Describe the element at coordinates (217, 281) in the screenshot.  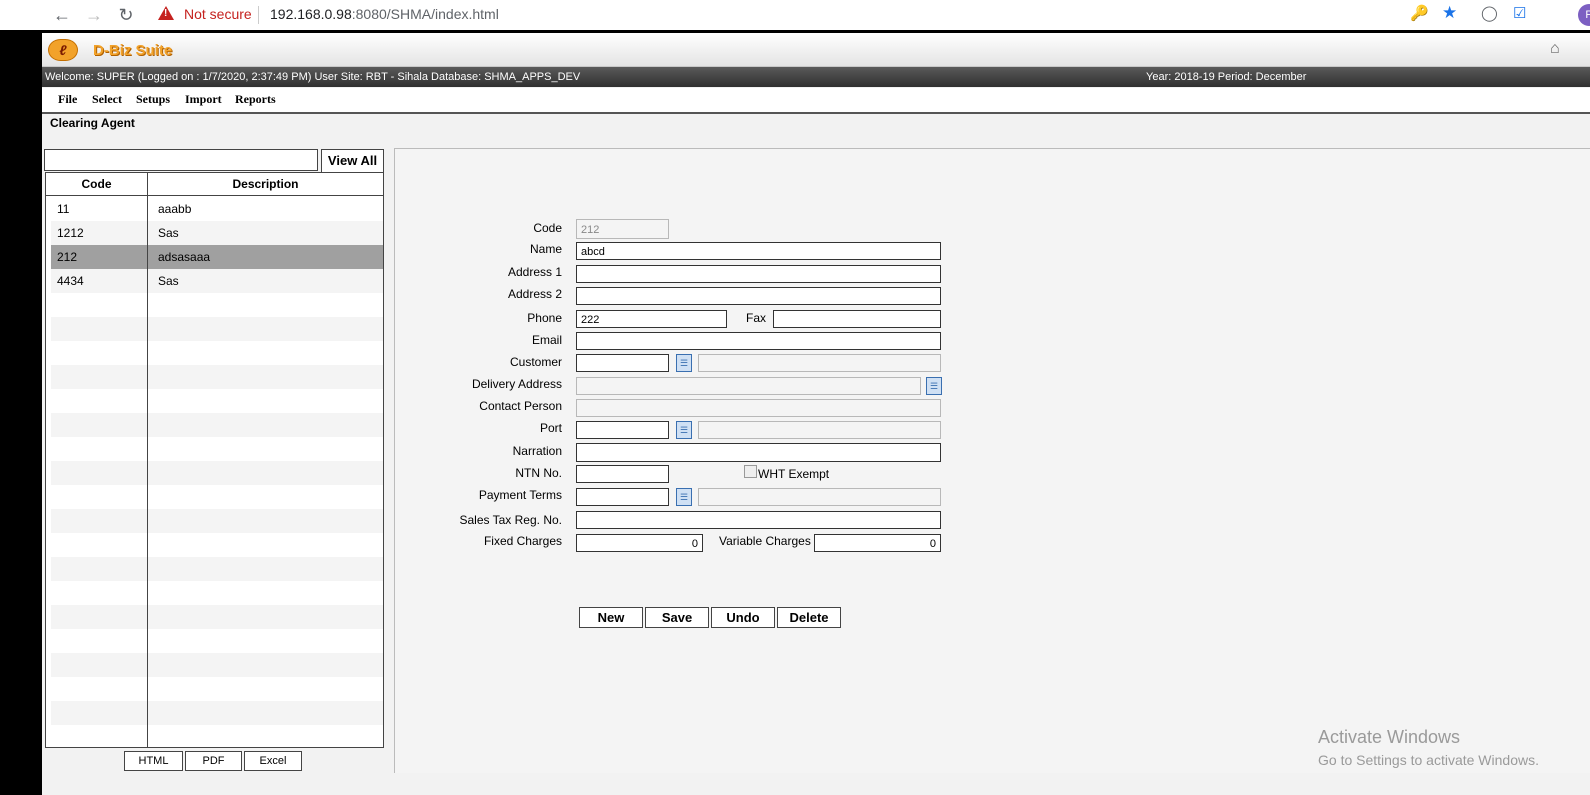
I see `table-row: 4434 Sas` at that location.